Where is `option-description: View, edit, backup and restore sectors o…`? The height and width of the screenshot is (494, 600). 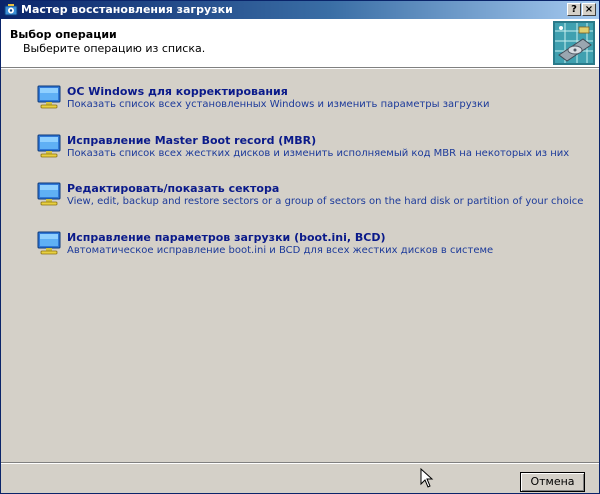 option-description: View, edit, backup and restore sectors o… is located at coordinates (325, 201).